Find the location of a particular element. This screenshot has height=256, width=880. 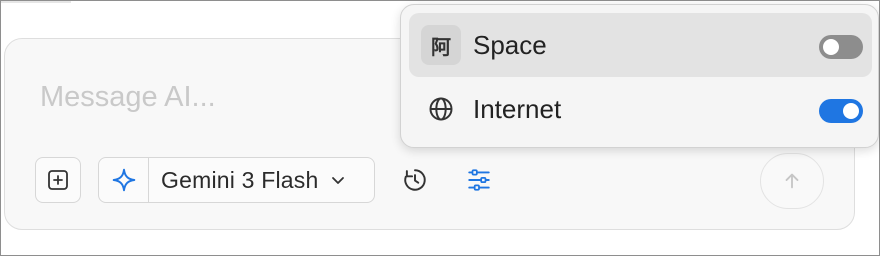

top-edge is located at coordinates (36, 2).